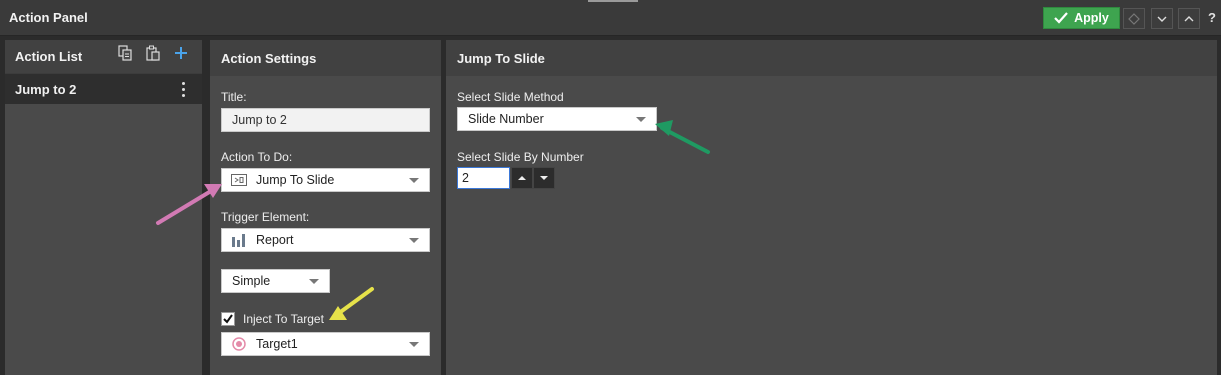 Image resolution: width=1221 pixels, height=375 pixels. I want to click on jump-to-slide-title: Jump To Slide, so click(501, 58).